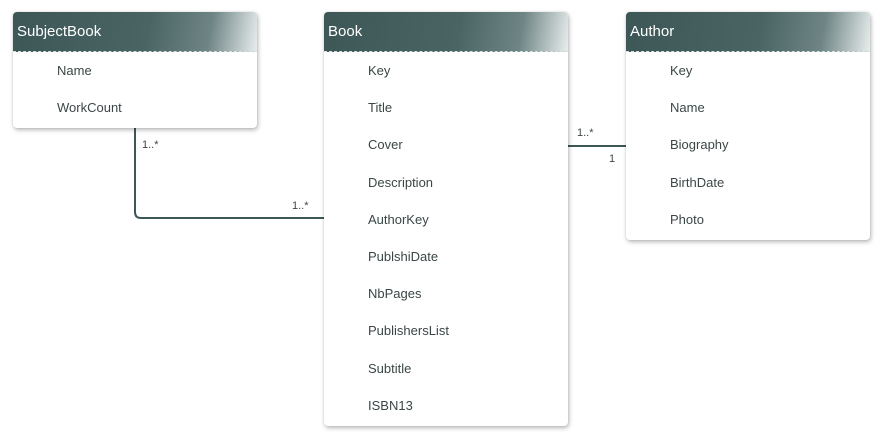 The height and width of the screenshot is (445, 889). What do you see at coordinates (390, 405) in the screenshot?
I see `field-isbn13: ISBN13` at bounding box center [390, 405].